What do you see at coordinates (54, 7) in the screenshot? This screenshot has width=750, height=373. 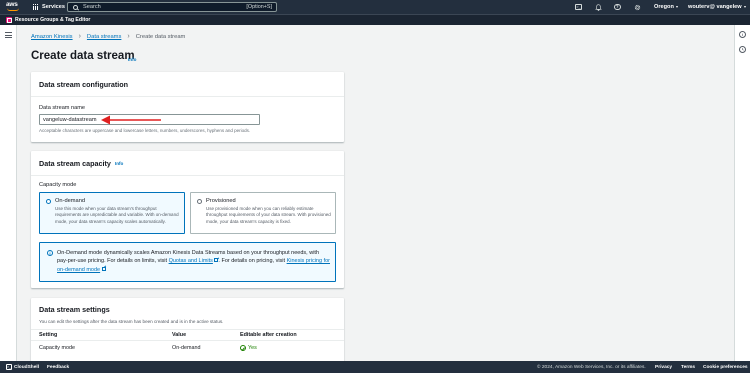 I see `services-label: Services` at bounding box center [54, 7].